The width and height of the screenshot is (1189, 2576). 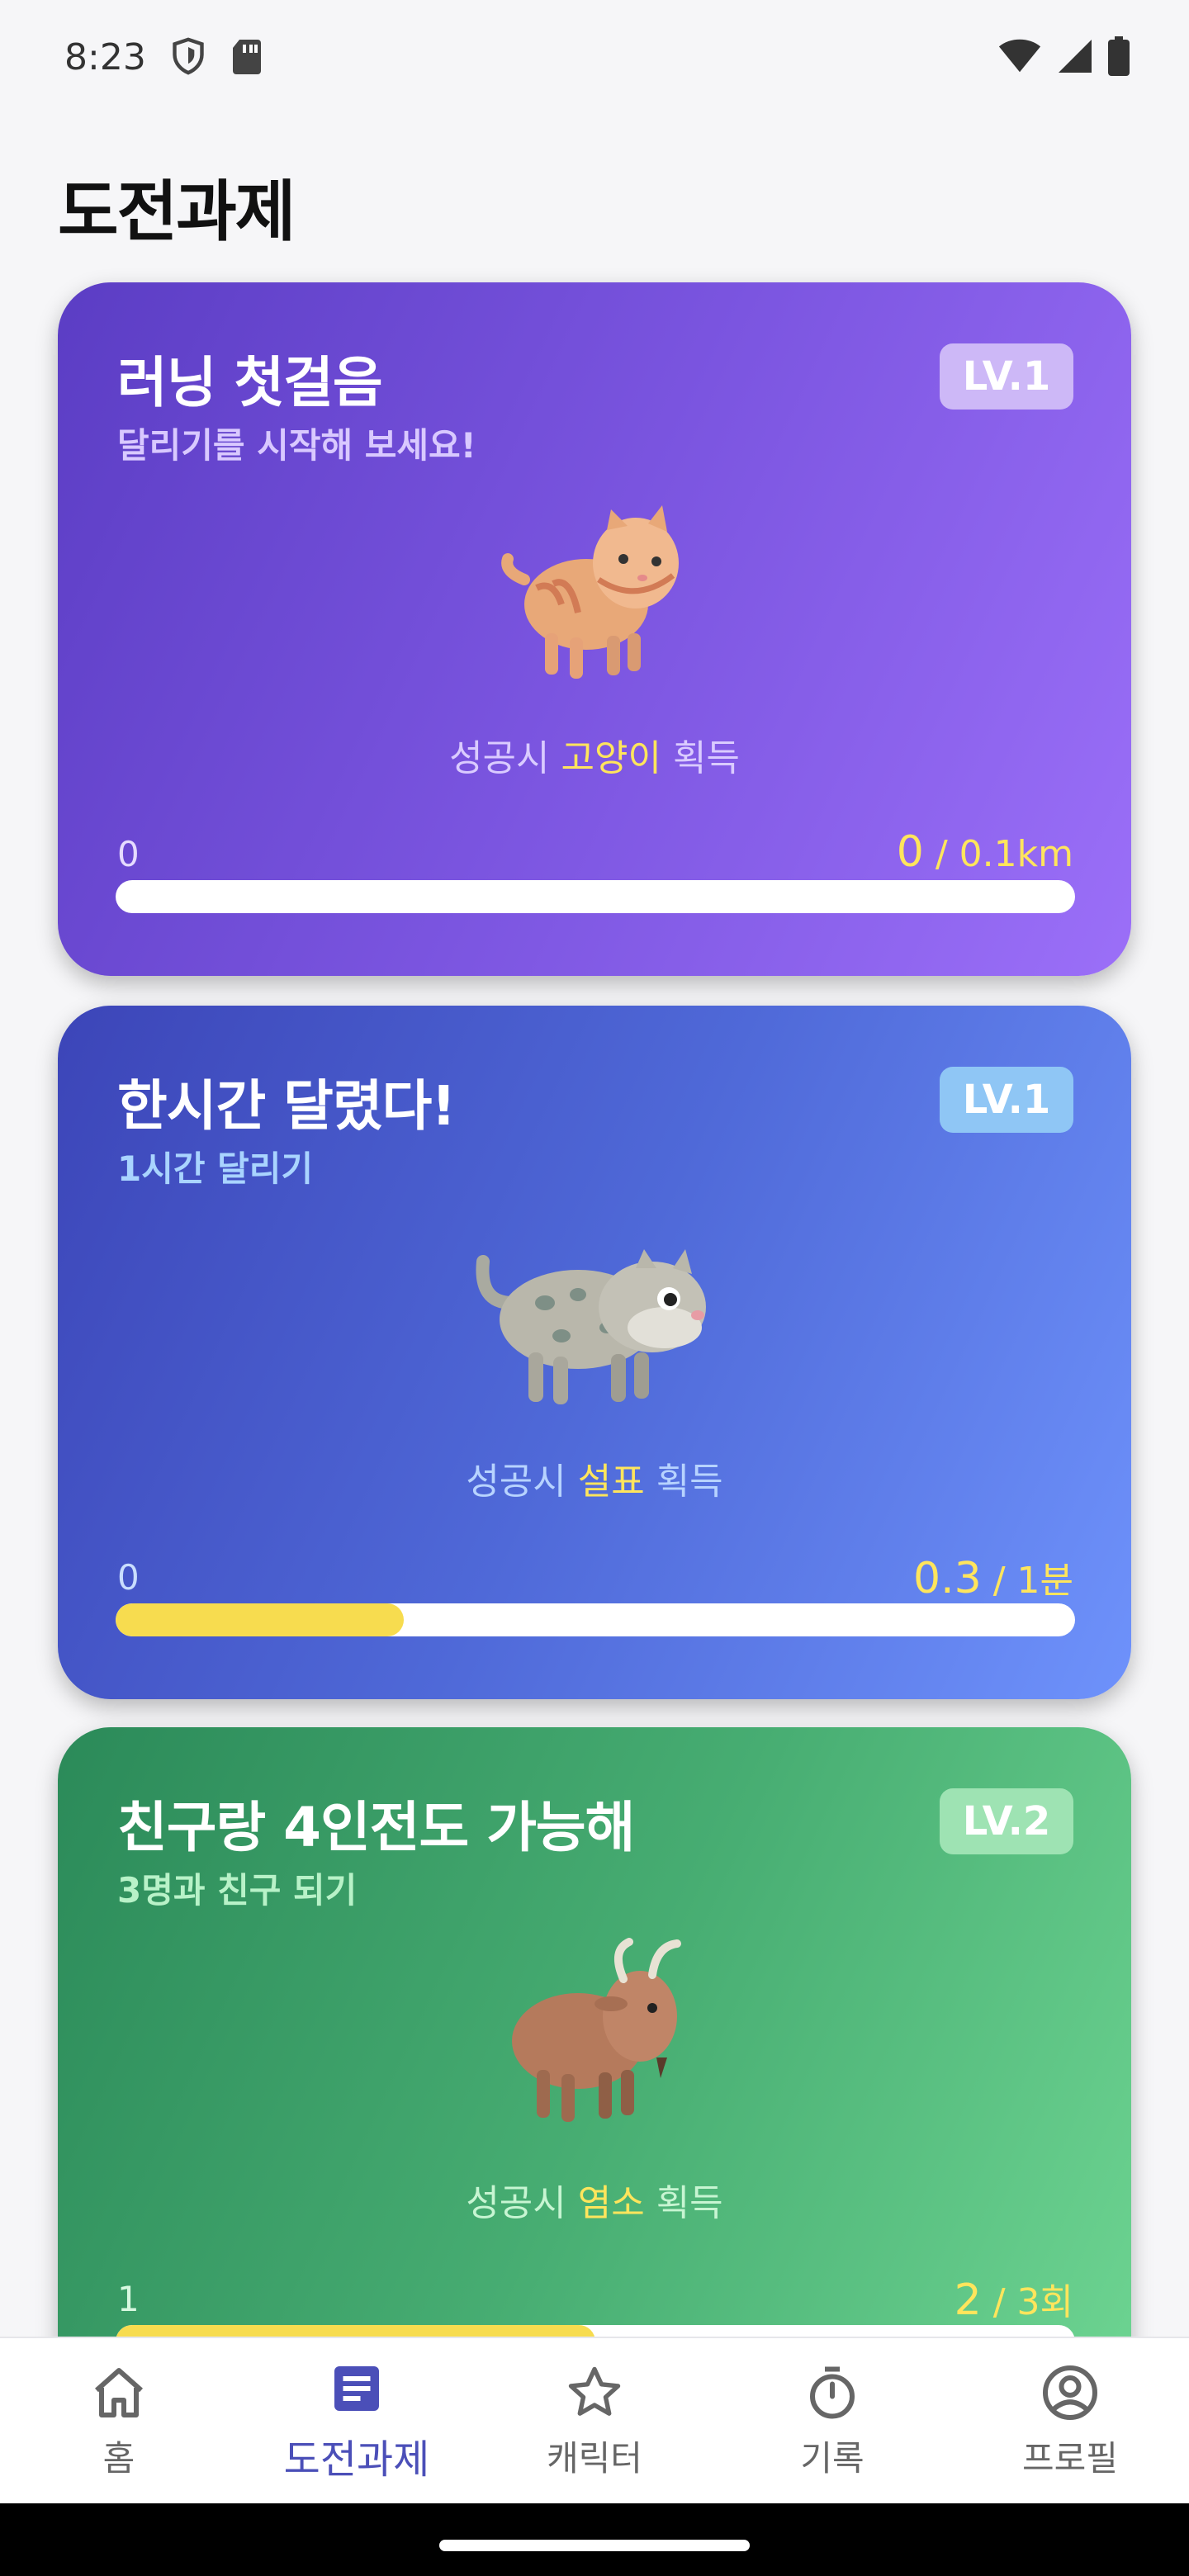 What do you see at coordinates (1075, 56) in the screenshot?
I see `signal-icon` at bounding box center [1075, 56].